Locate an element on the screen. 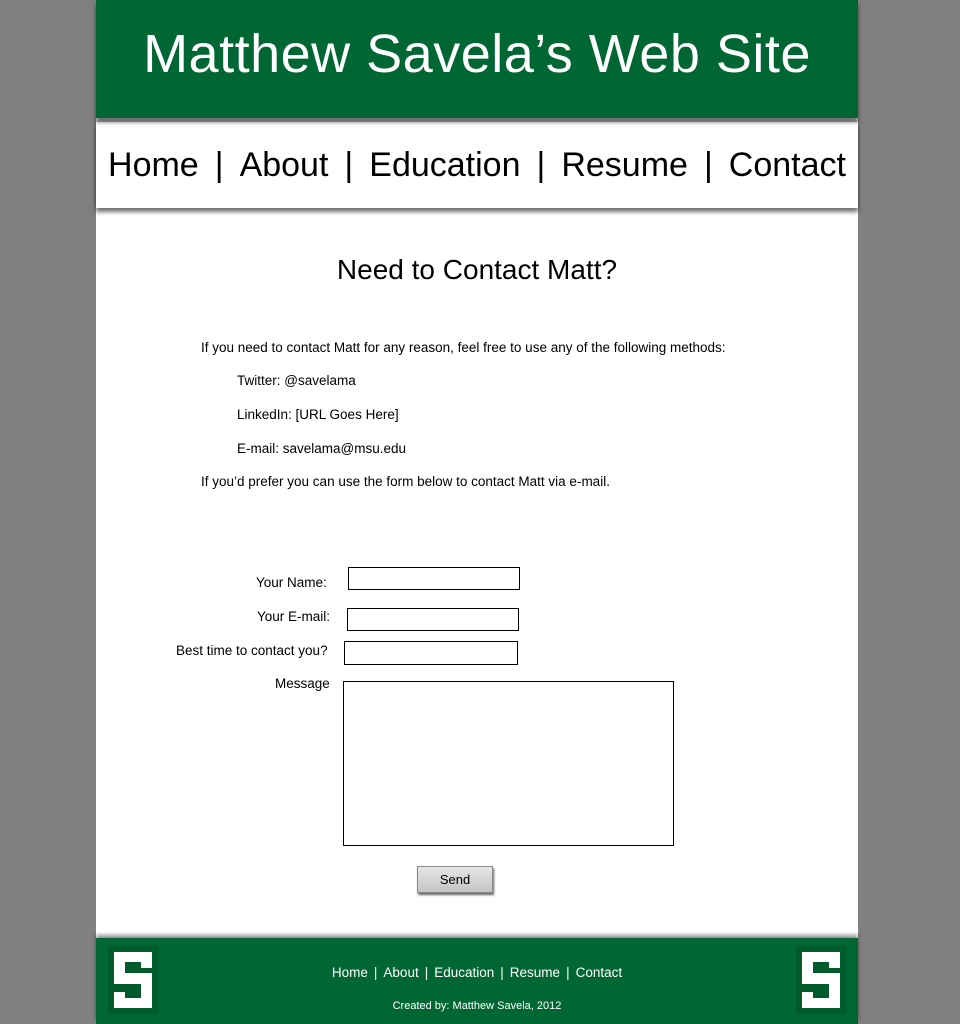  contact-time-label: Best time to contact you? is located at coordinates (252, 650).